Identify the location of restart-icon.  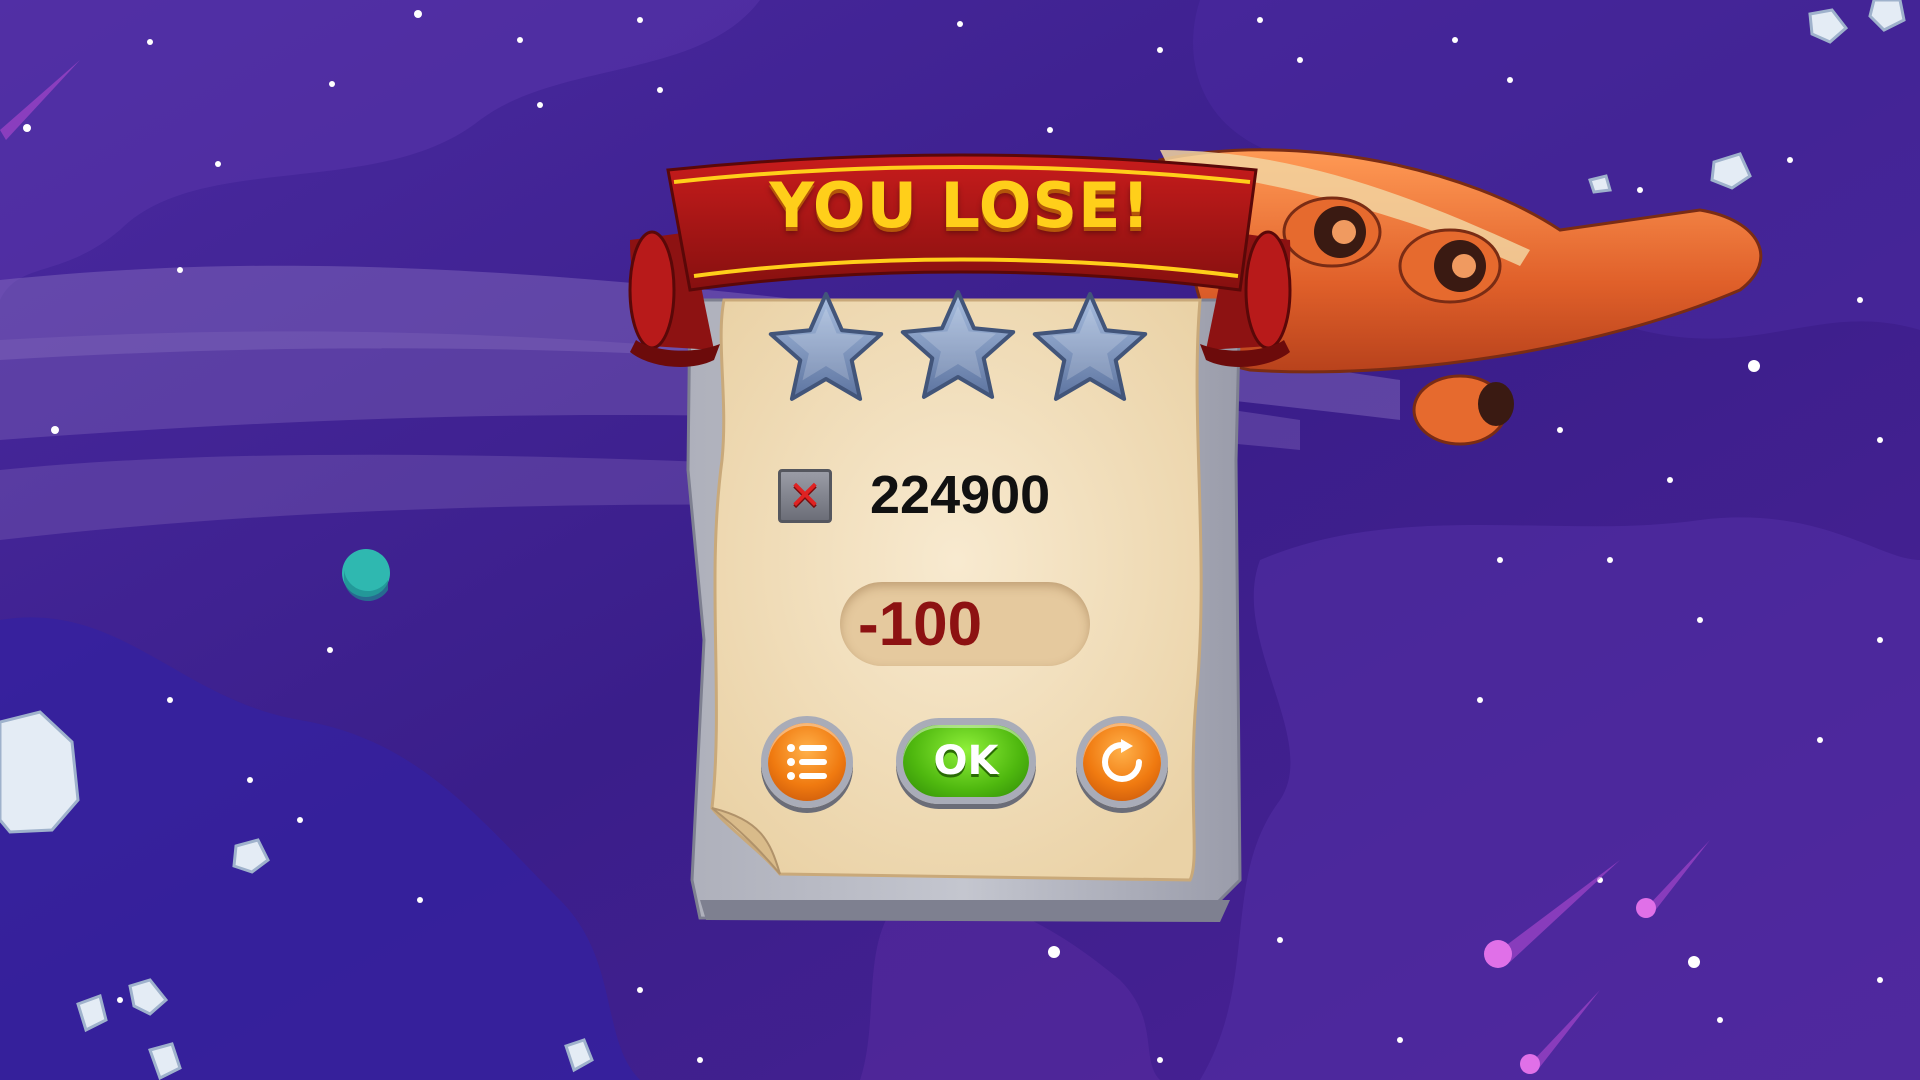
(1122, 760).